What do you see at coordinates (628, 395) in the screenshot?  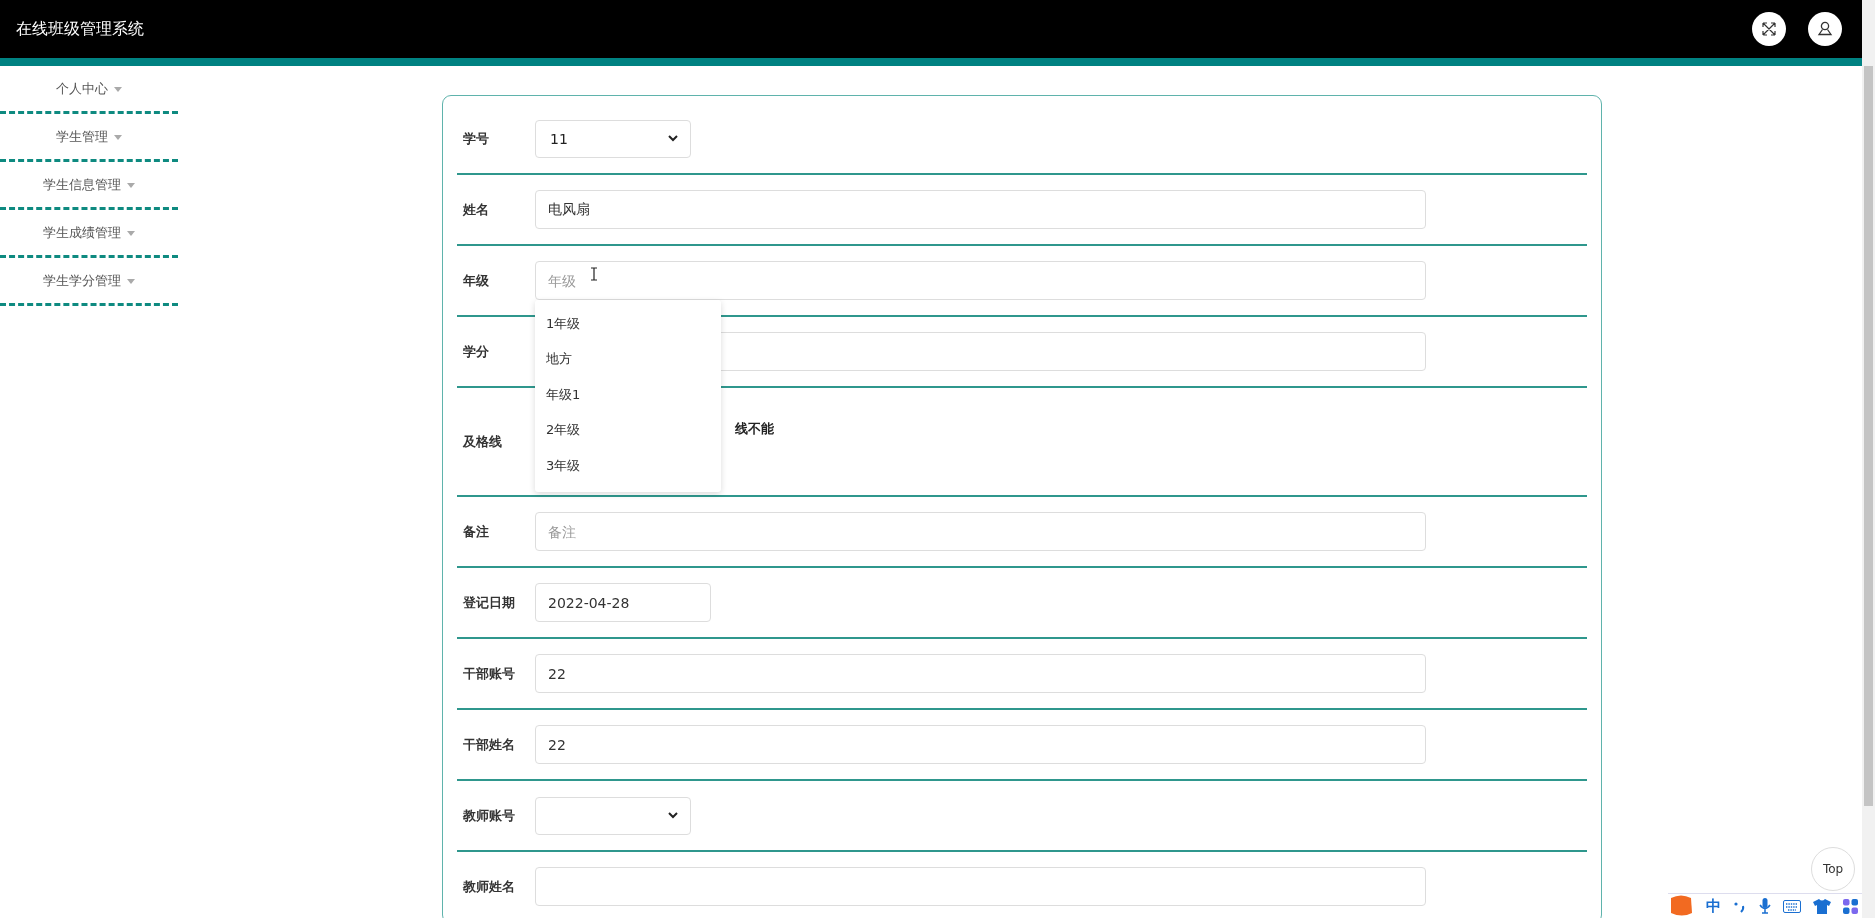 I see `suggestion-option: 年级1` at bounding box center [628, 395].